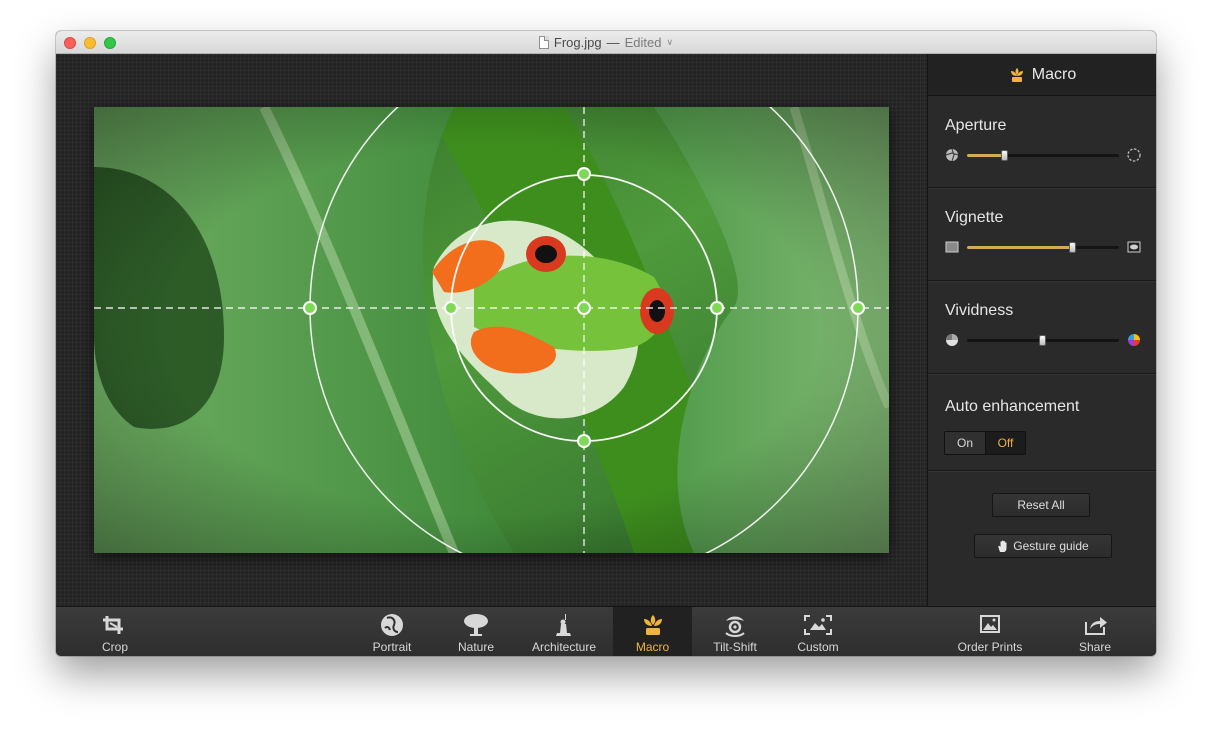 The width and height of the screenshot is (1212, 736). Describe the element at coordinates (1073, 247) in the screenshot. I see `vignette-knob` at that location.